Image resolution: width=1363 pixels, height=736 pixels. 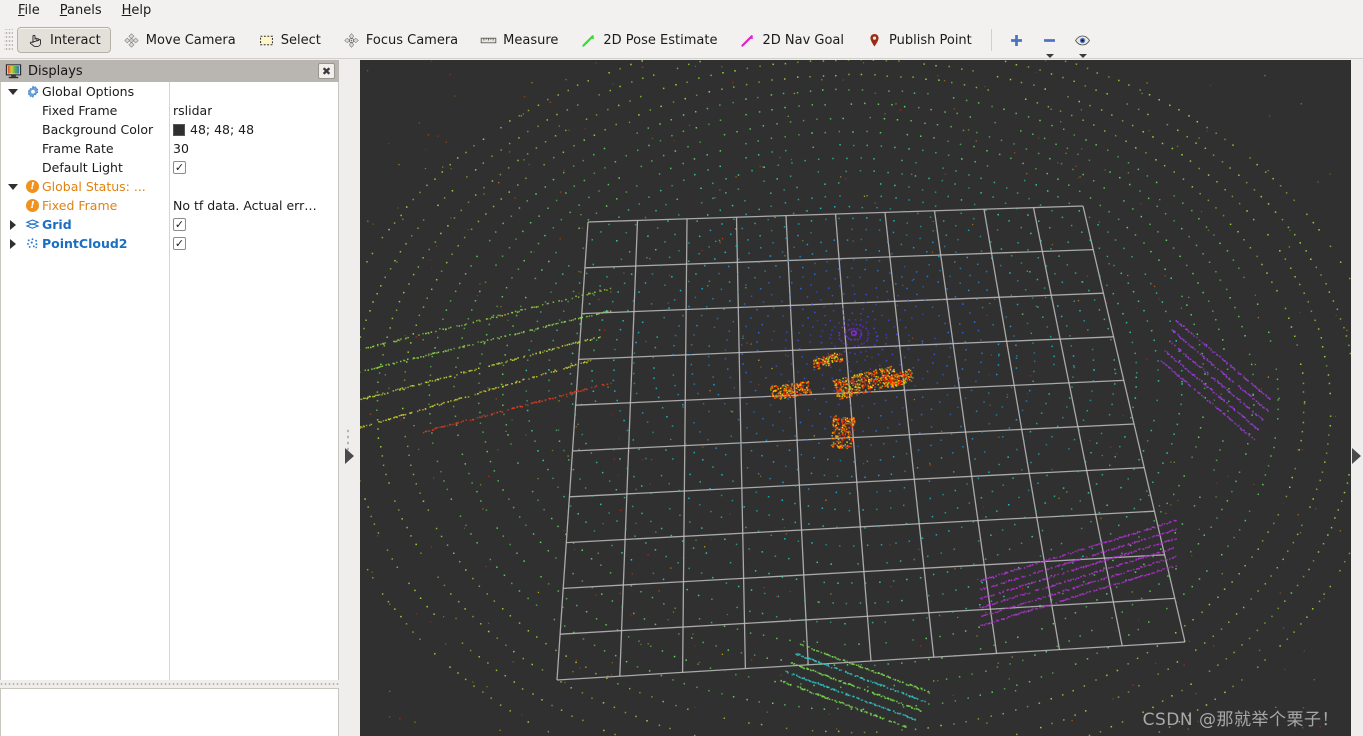 I want to click on menu-item-file: File, so click(x=29, y=11).